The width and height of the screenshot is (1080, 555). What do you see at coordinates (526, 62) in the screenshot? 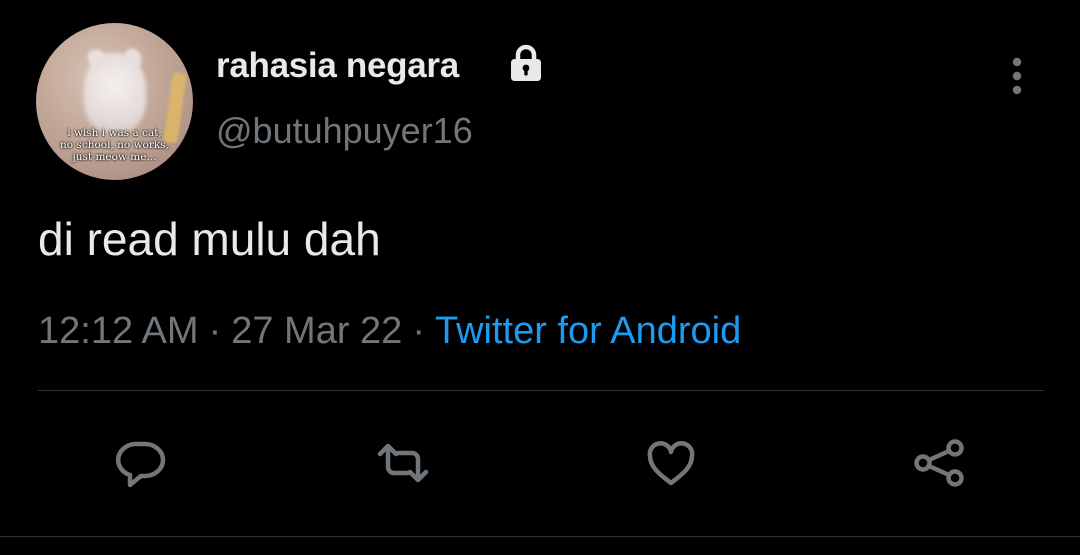
I see `lock-icon` at bounding box center [526, 62].